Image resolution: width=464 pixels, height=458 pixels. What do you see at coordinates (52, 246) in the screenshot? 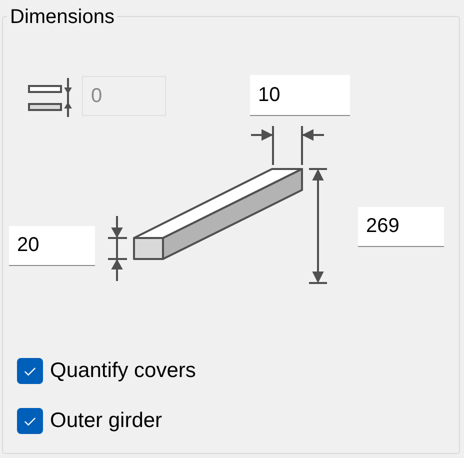
I see `input-field: 20` at bounding box center [52, 246].